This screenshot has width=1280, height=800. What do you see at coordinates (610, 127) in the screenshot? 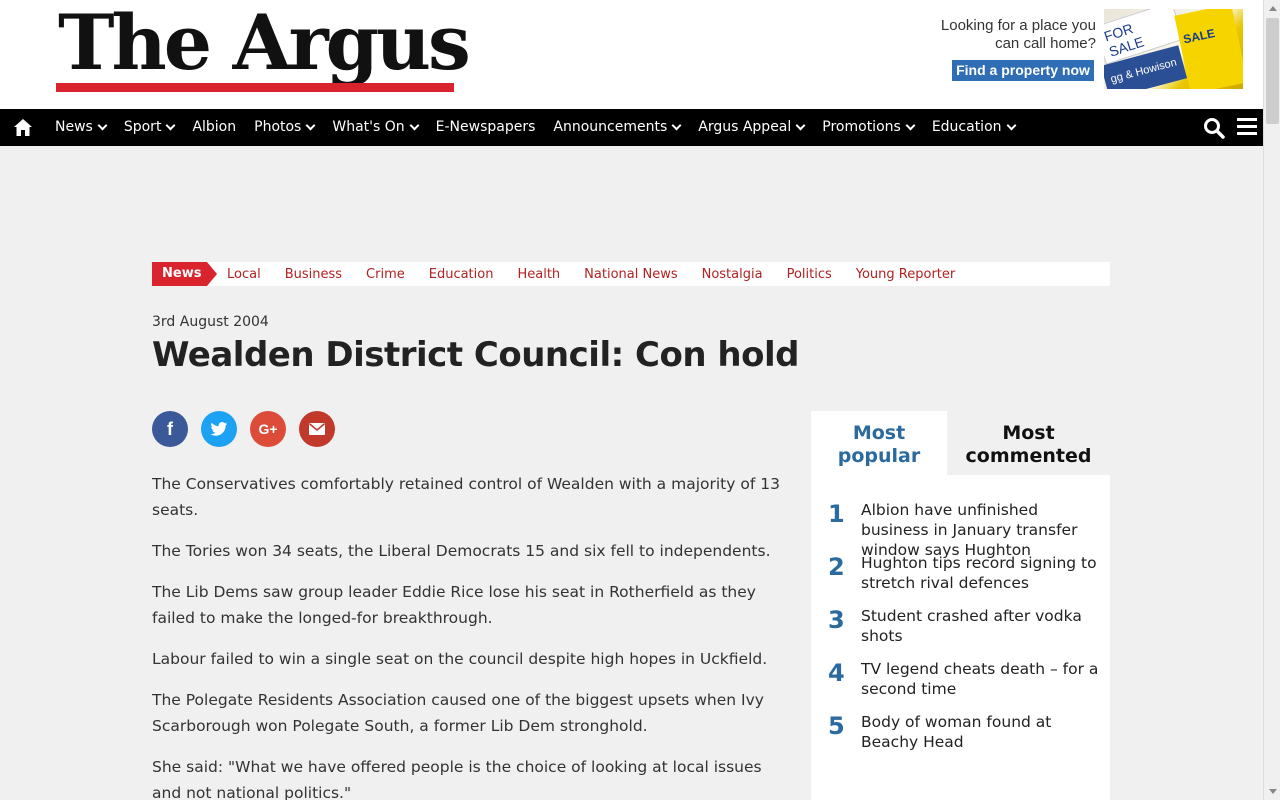
I see `nav-item-label: Announcements` at bounding box center [610, 127].